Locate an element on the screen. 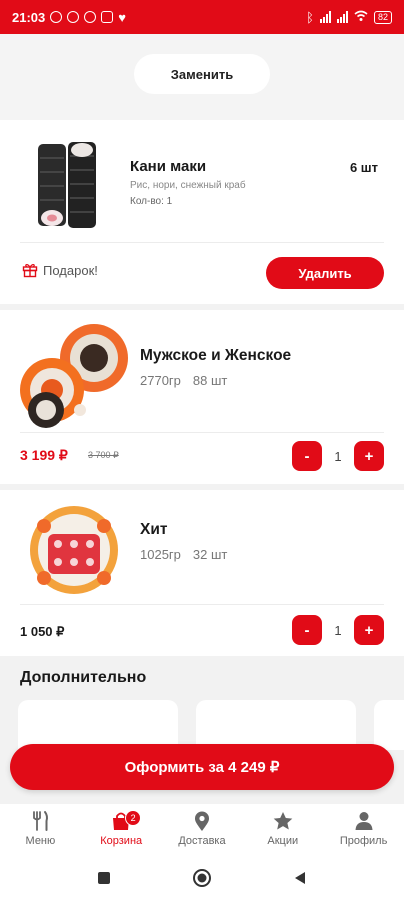  kani-maki-image is located at coordinates (67, 185).